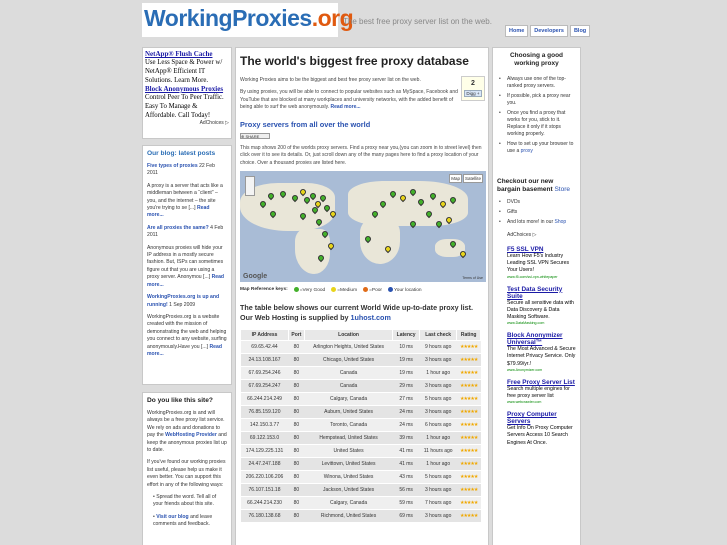 This screenshot has width=727, height=545. What do you see at coordinates (562, 189) in the screenshot?
I see `store-link: Store` at bounding box center [562, 189].